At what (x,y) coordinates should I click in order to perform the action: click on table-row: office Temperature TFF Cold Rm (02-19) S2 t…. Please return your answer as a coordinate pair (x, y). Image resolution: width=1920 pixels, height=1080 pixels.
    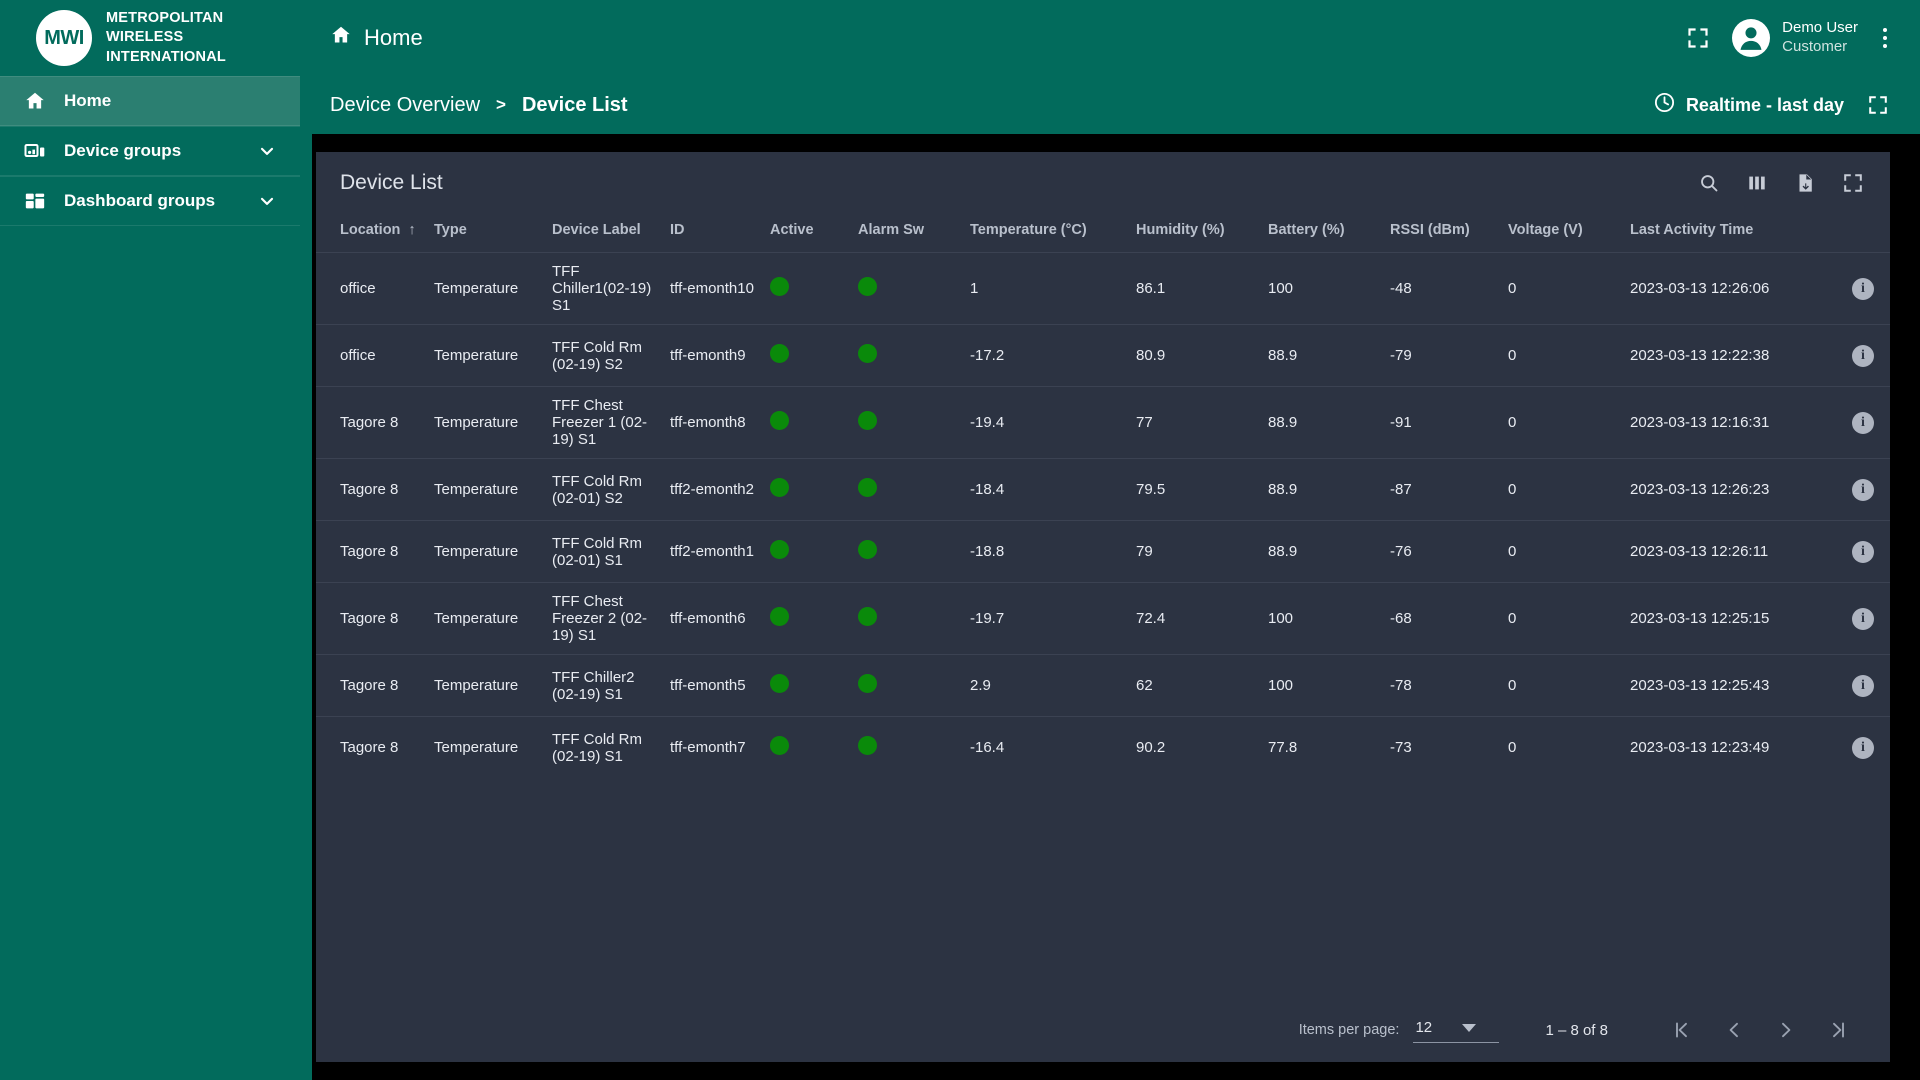
    Looking at the image, I should click on (1103, 355).